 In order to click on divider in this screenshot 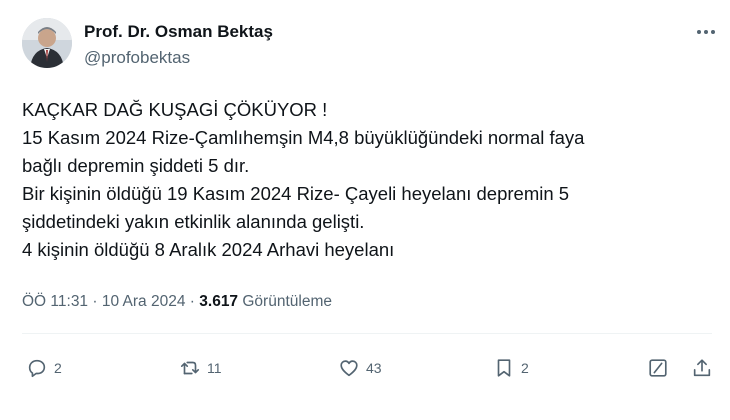, I will do `click(367, 333)`.